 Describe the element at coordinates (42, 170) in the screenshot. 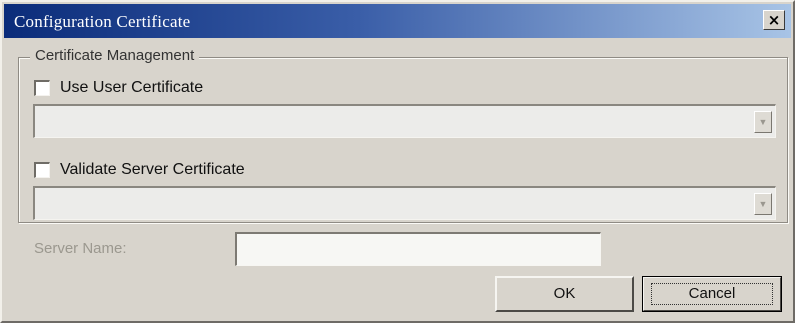

I see `validate-server-certificate-checkbox` at that location.